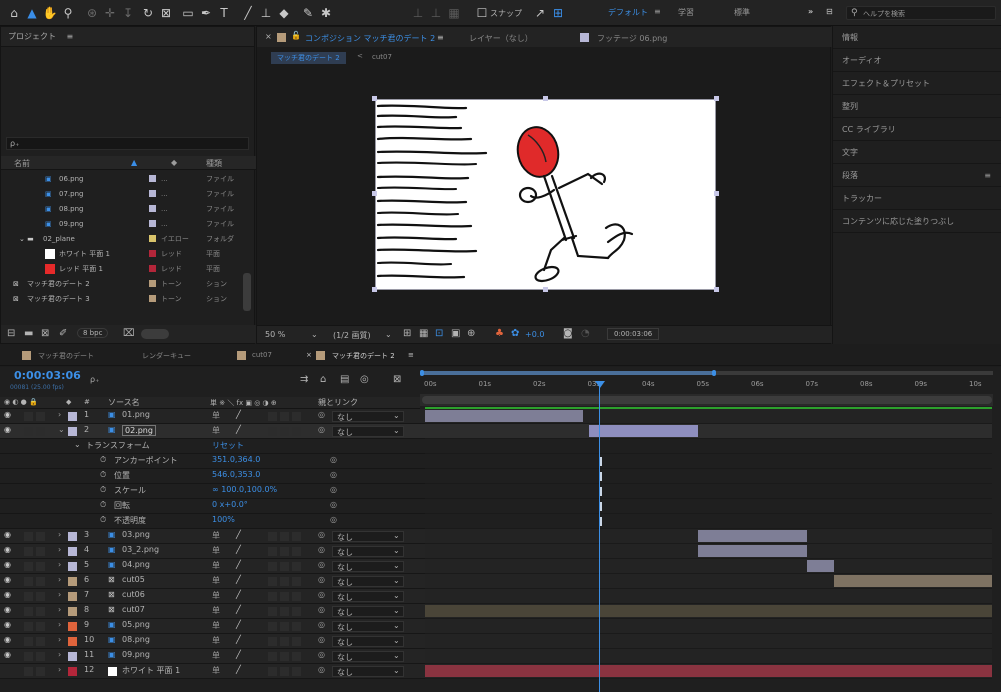  What do you see at coordinates (368, 656) in the screenshot?
I see `parent-dropdown: なし ⌄` at bounding box center [368, 656].